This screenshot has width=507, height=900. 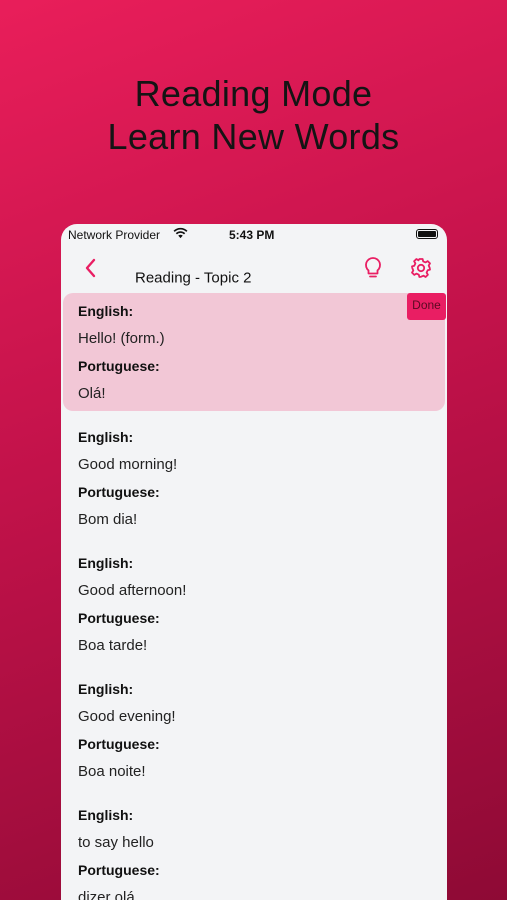 What do you see at coordinates (426, 306) in the screenshot?
I see `done-button: Done` at bounding box center [426, 306].